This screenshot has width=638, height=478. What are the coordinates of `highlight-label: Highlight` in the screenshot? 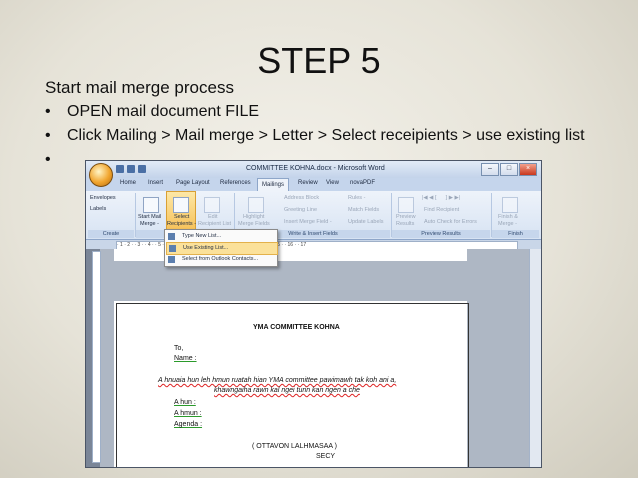 It's located at (253, 217).